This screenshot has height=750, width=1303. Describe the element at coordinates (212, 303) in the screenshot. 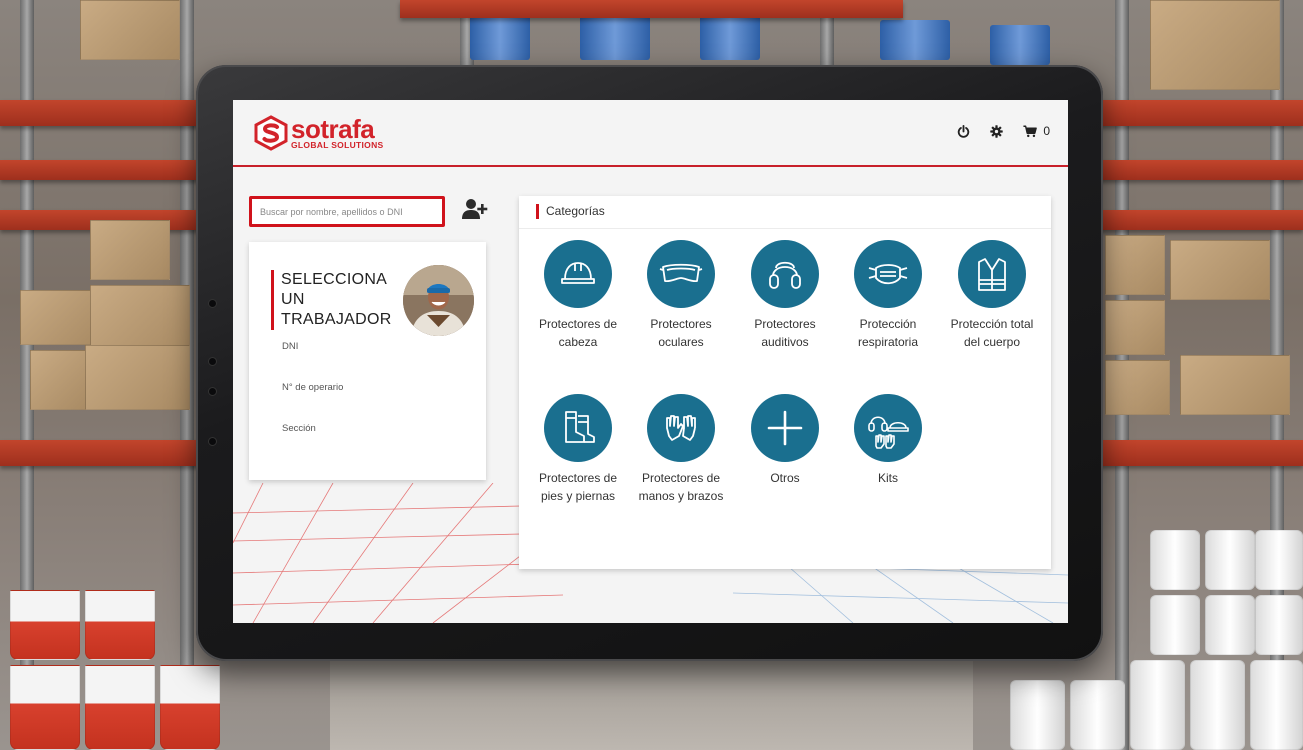

I see `camera-dot` at that location.